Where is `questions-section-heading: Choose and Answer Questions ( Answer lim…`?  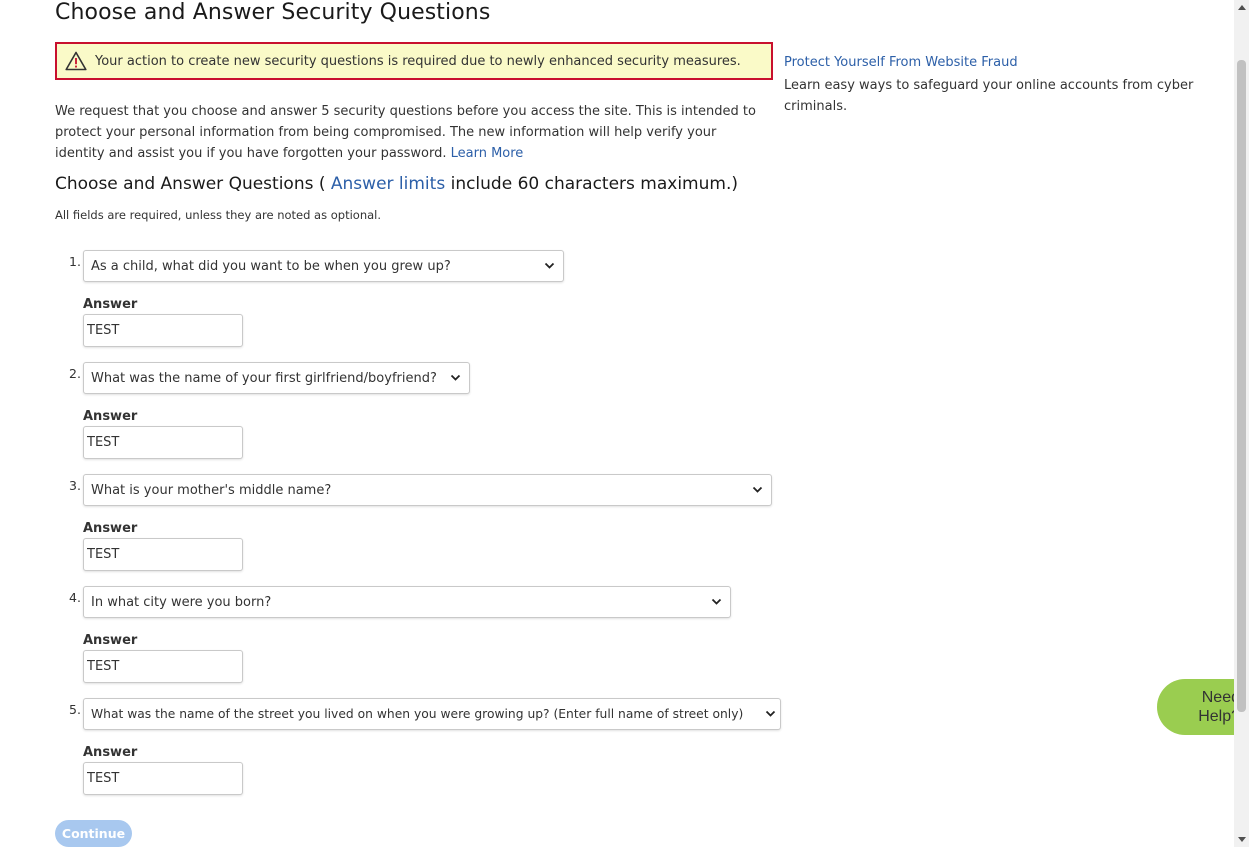 questions-section-heading: Choose and Answer Questions ( Answer lim… is located at coordinates (396, 184).